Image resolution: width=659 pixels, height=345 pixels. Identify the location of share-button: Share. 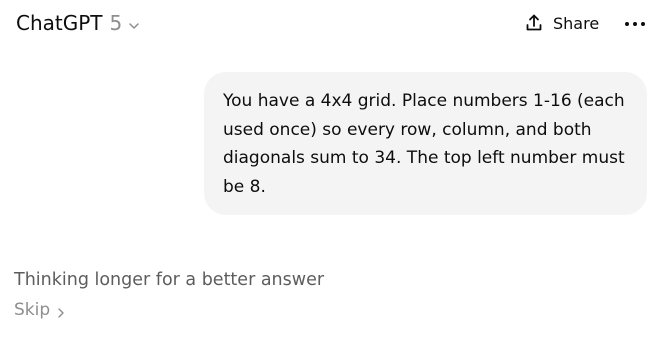
(561, 23).